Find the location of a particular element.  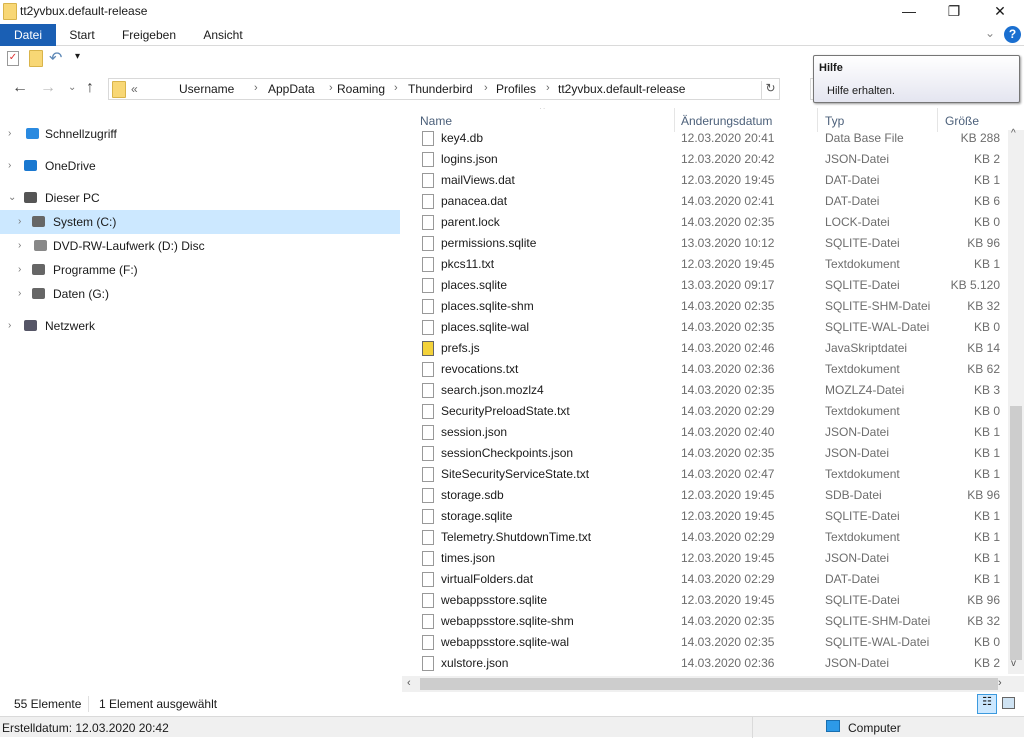

tab-ansicht: Ansicht is located at coordinates (223, 35).